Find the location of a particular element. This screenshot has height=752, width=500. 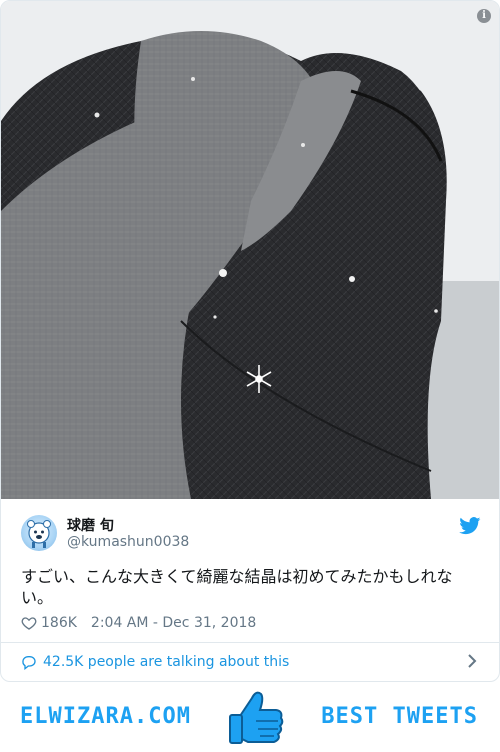

thumbs-up-icon is located at coordinates (256, 717).